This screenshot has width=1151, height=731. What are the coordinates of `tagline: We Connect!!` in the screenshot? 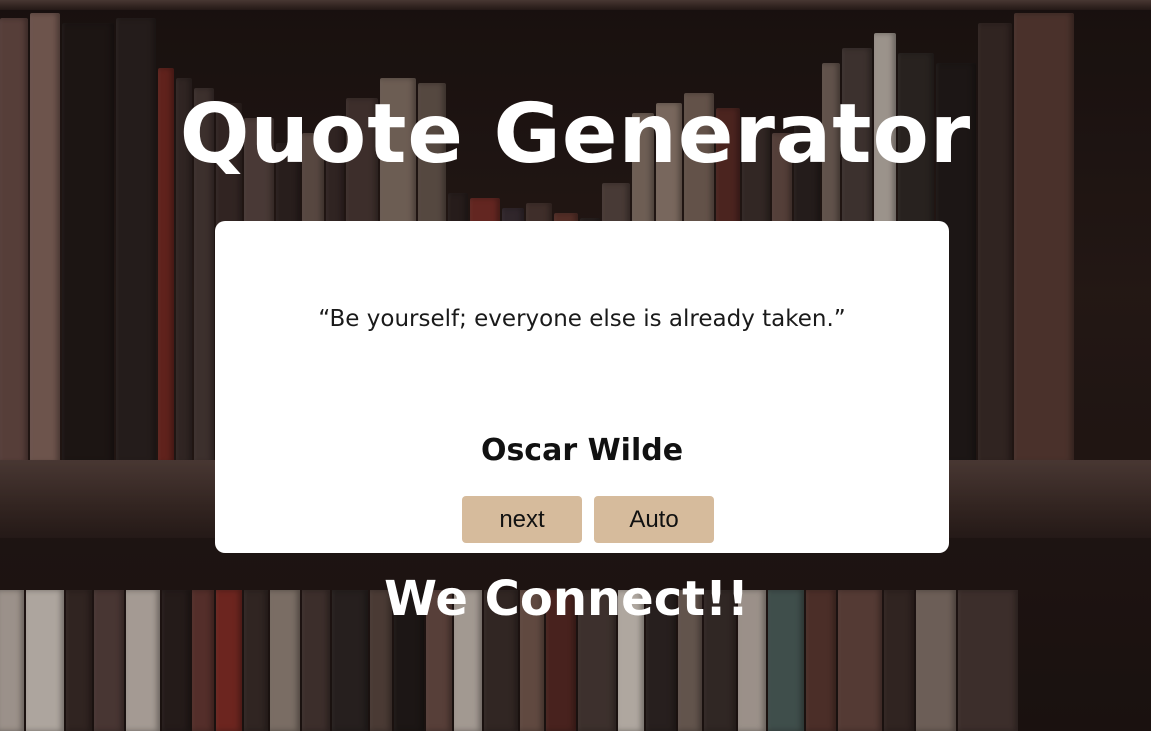 It's located at (566, 599).